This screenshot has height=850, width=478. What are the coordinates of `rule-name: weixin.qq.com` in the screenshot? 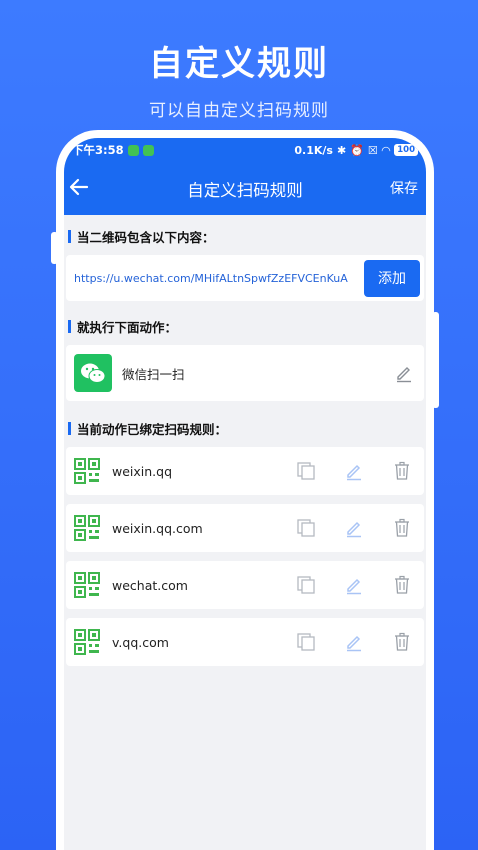 It's located at (157, 528).